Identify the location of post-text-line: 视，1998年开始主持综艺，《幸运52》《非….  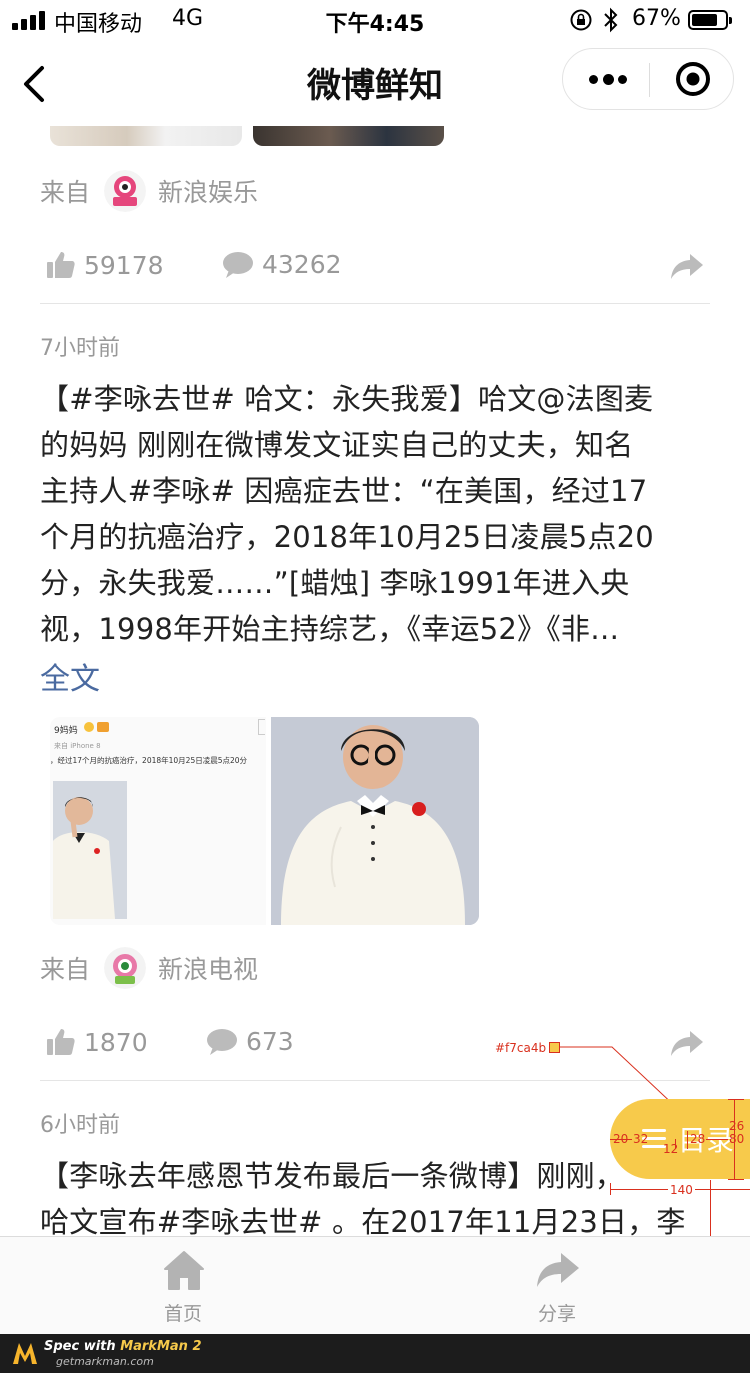
(330, 629).